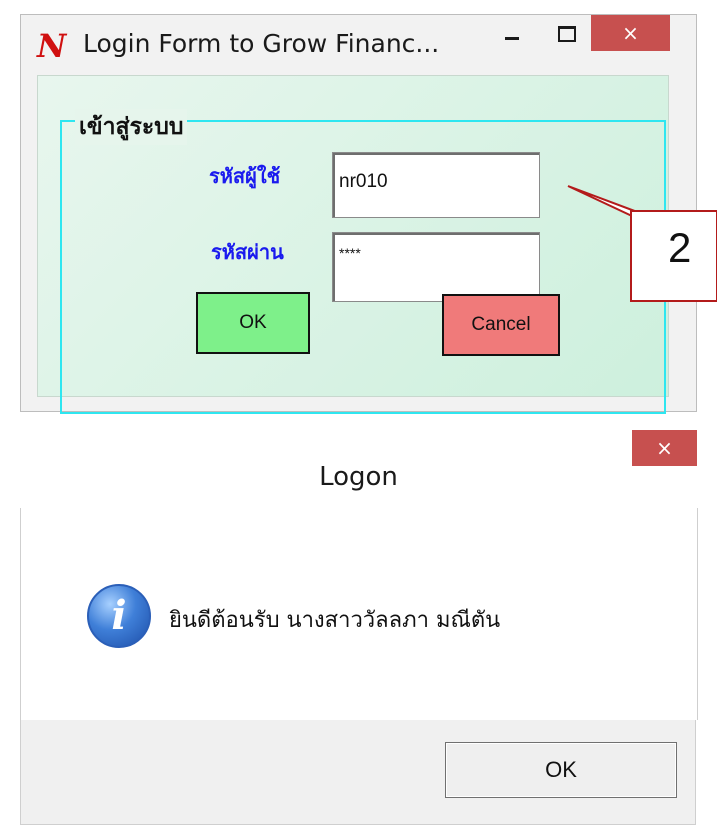 Image resolution: width=717 pixels, height=837 pixels. What do you see at coordinates (501, 325) in the screenshot?
I see `cancel-button: Cancel` at bounding box center [501, 325].